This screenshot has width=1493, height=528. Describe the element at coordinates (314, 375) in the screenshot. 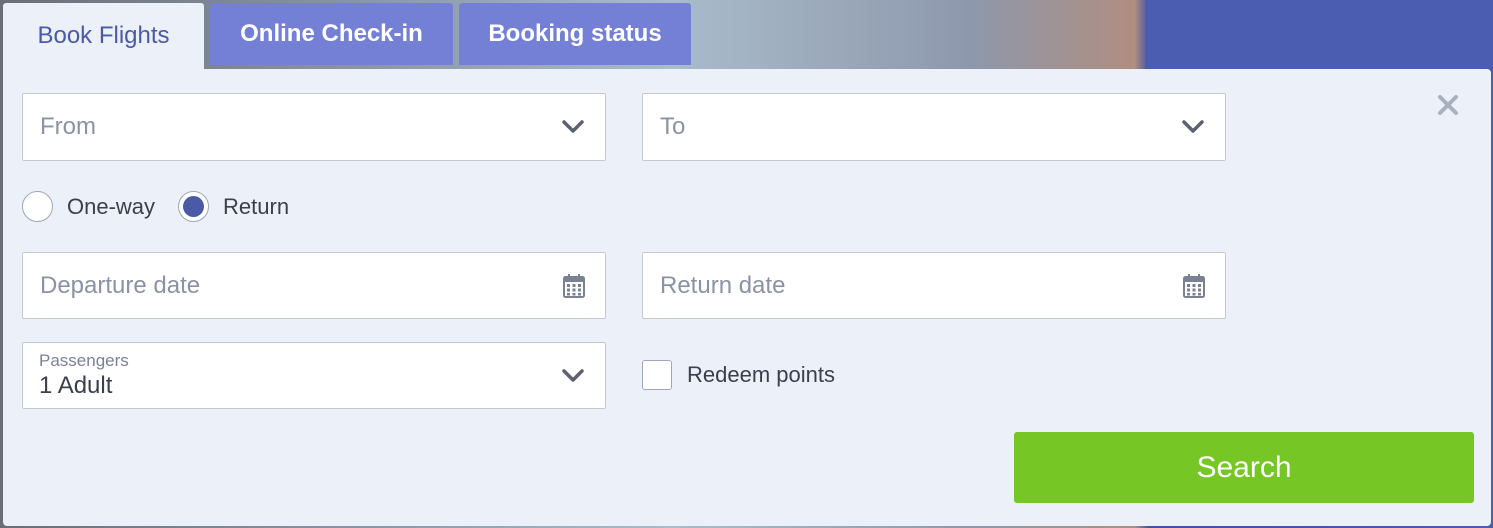

I see `passengers-select: Passengers 1 Adult` at that location.